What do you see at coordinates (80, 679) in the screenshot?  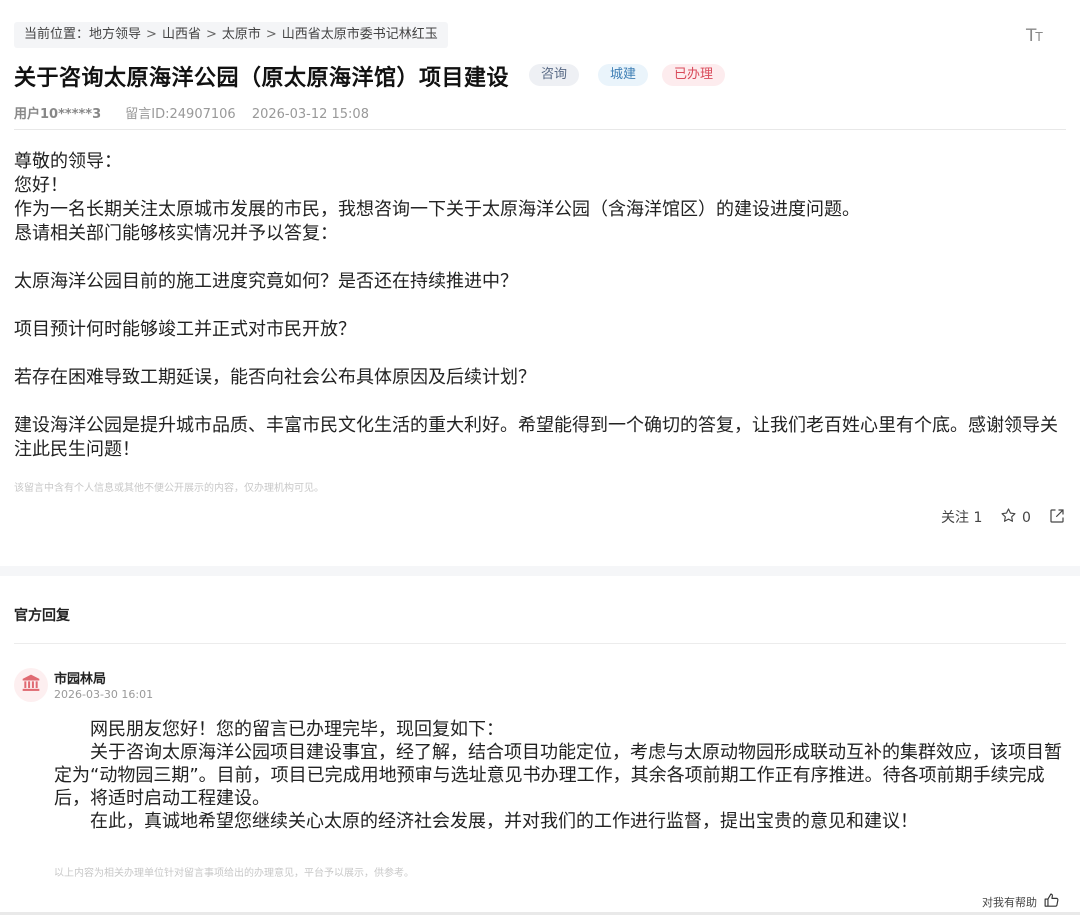 I see `department-name: 市园林局` at bounding box center [80, 679].